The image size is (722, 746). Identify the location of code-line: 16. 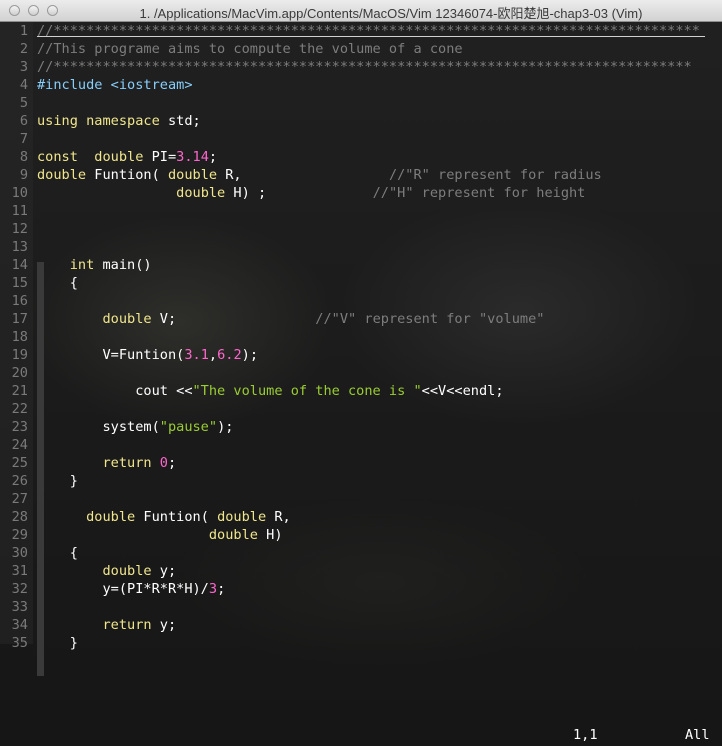
(18, 301).